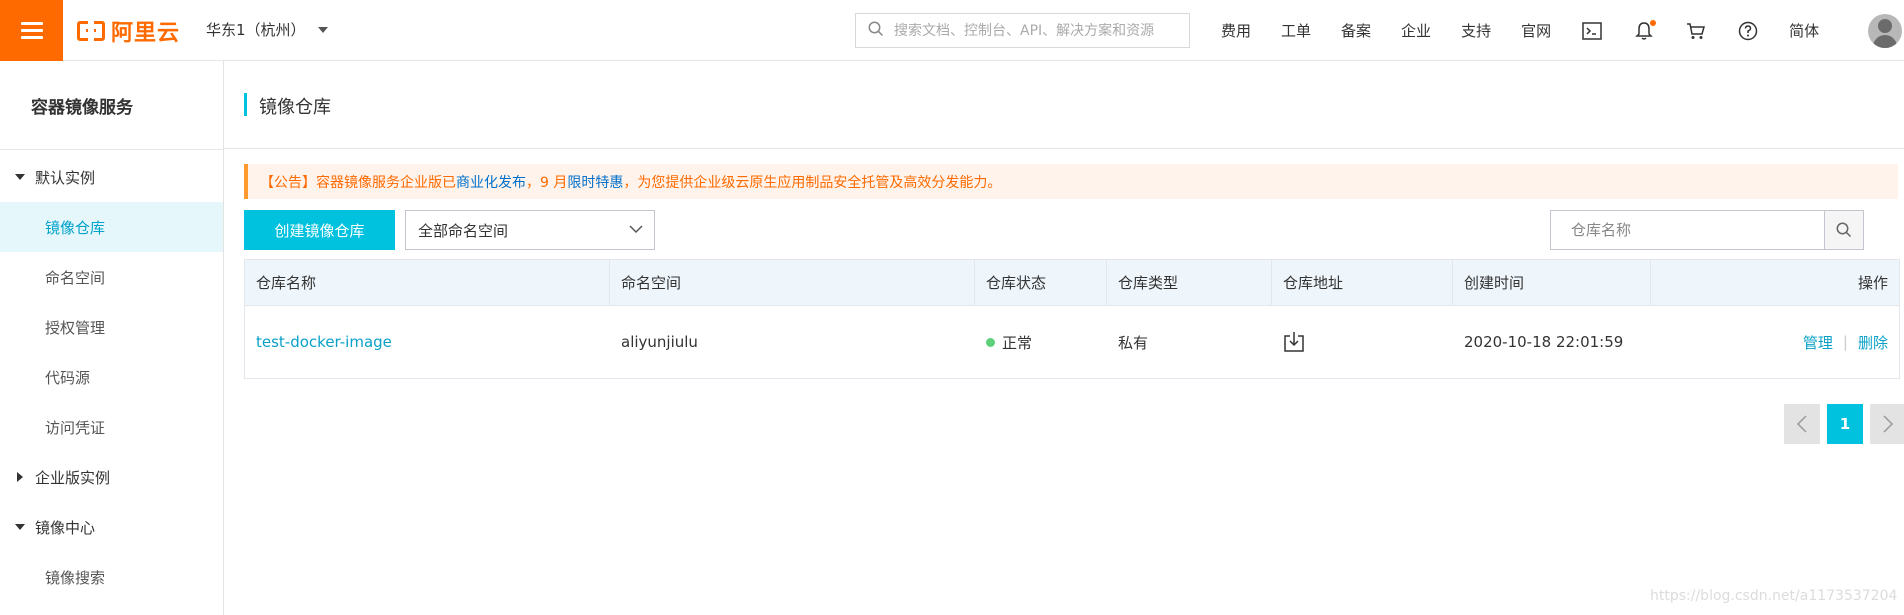 This screenshot has width=1904, height=615. What do you see at coordinates (111, 149) in the screenshot?
I see `sidebar-divider` at bounding box center [111, 149].